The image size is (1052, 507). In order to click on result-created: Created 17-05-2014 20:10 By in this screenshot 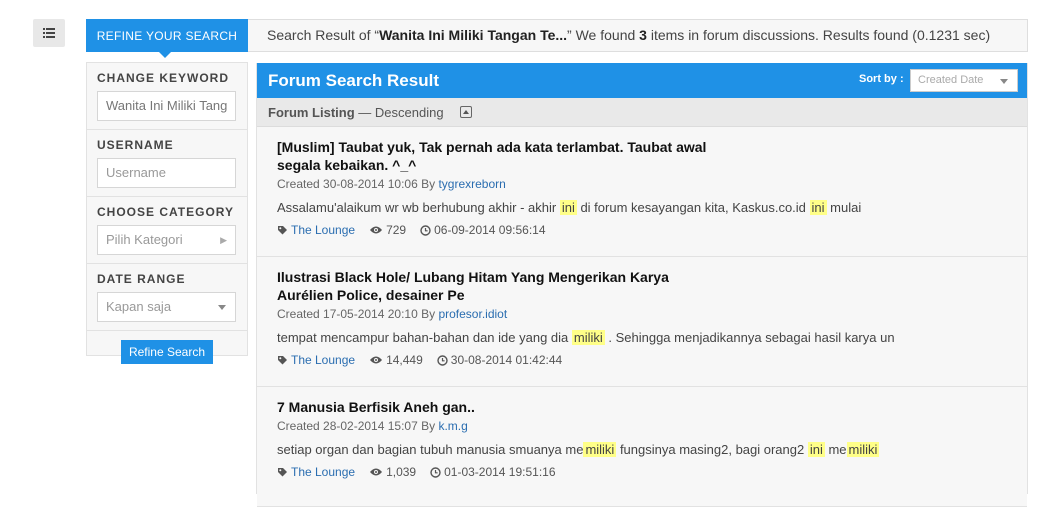, I will do `click(358, 314)`.